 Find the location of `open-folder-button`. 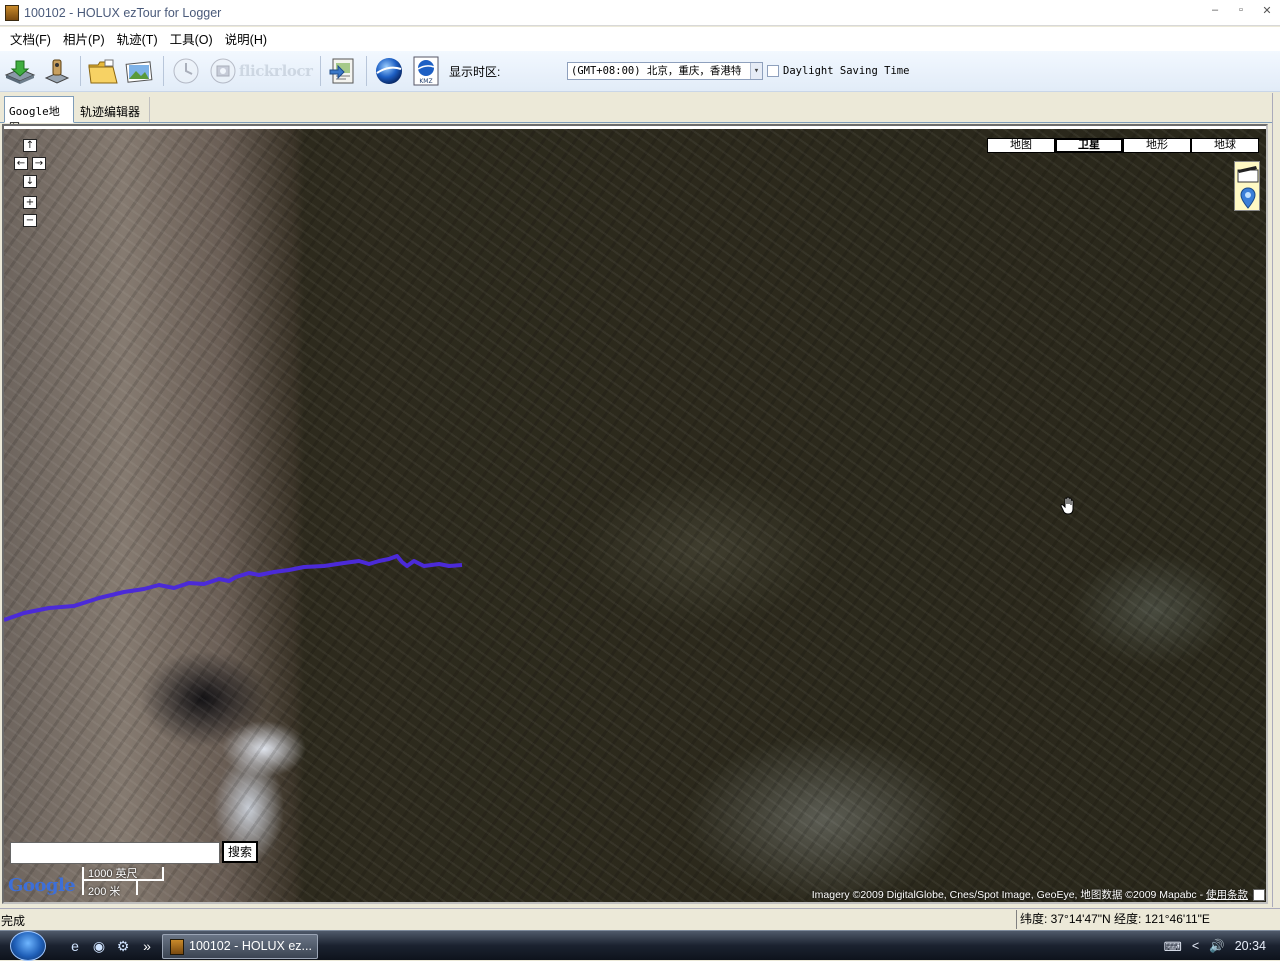

open-folder-button is located at coordinates (103, 71).